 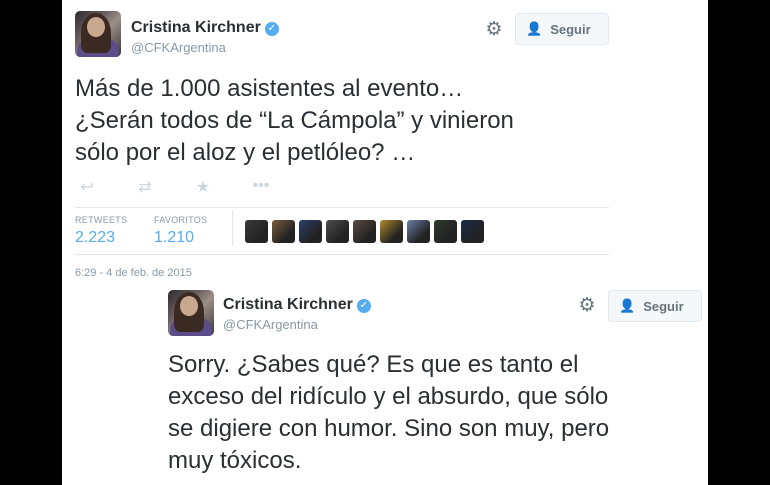 What do you see at coordinates (261, 187) in the screenshot?
I see `more-icon: •••` at bounding box center [261, 187].